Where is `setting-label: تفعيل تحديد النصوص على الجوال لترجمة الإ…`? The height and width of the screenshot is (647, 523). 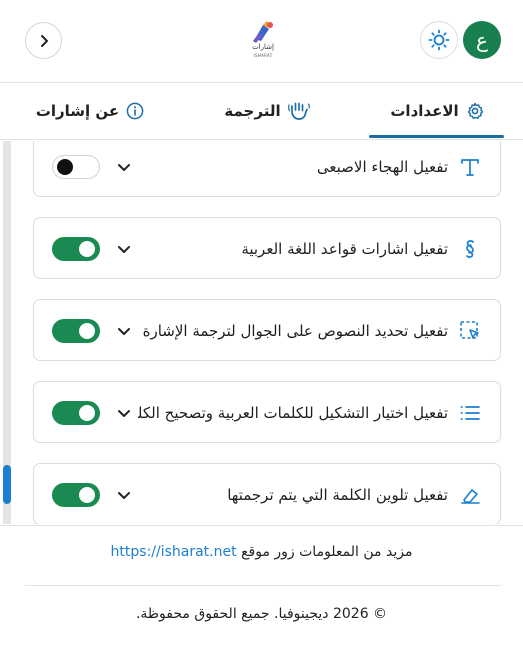
setting-label: تفعيل تحديد النصوص على الجوال لترجمة الإ… is located at coordinates (295, 331).